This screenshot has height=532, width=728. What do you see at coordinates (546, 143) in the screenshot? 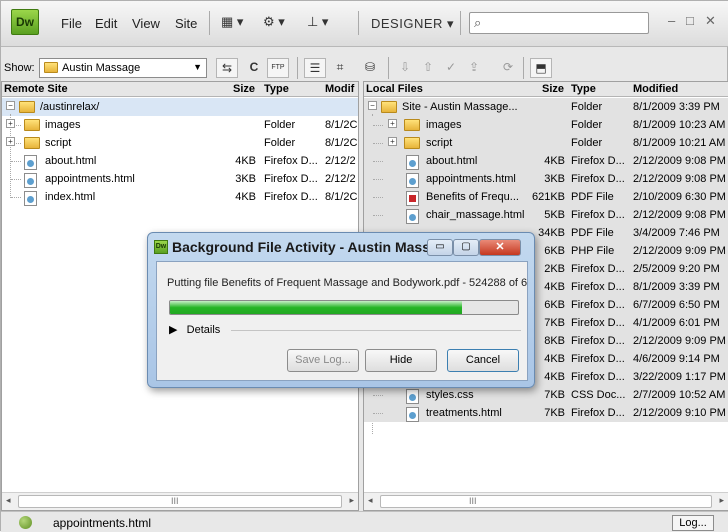
I see `local-file-row: + script Folder 8/1/2009 10:21 AM` at bounding box center [546, 143].